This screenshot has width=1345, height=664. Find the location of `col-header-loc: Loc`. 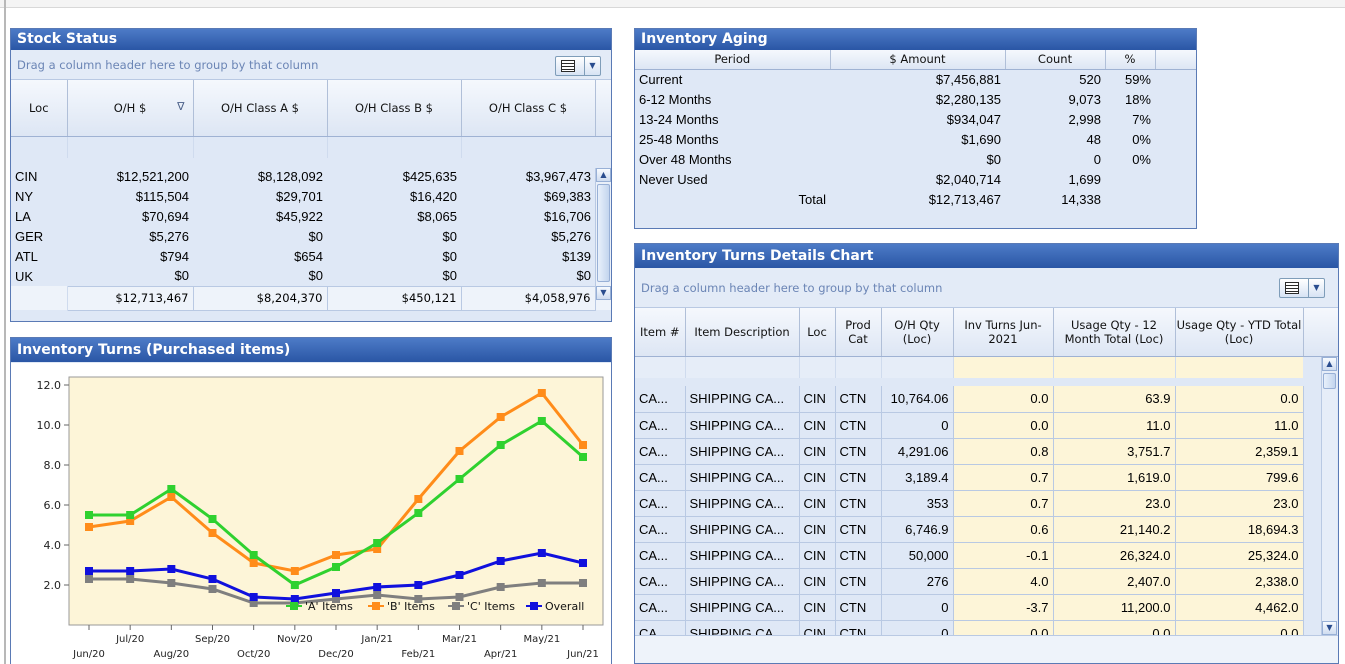

col-header-loc: Loc is located at coordinates (39, 108).